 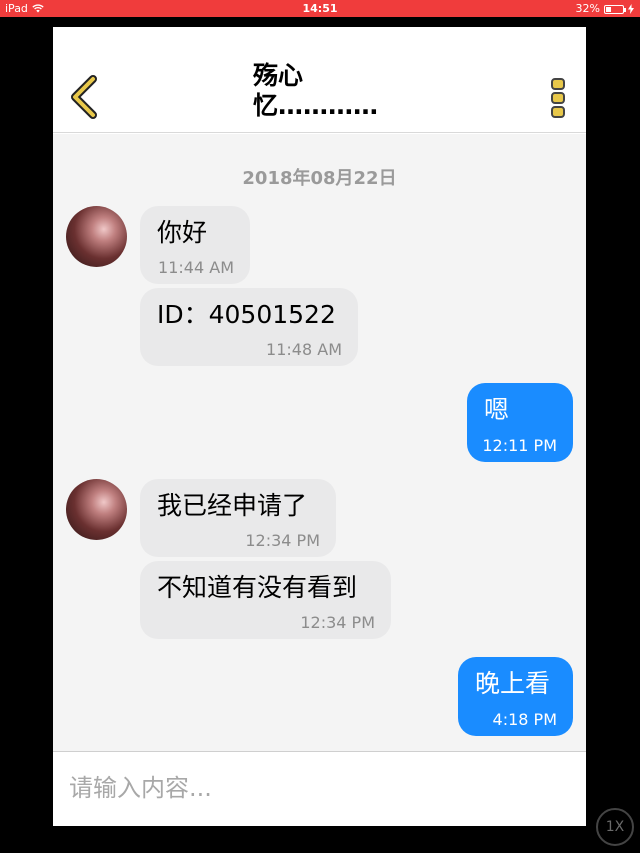 I want to click on more-menu-icon, so click(x=558, y=97).